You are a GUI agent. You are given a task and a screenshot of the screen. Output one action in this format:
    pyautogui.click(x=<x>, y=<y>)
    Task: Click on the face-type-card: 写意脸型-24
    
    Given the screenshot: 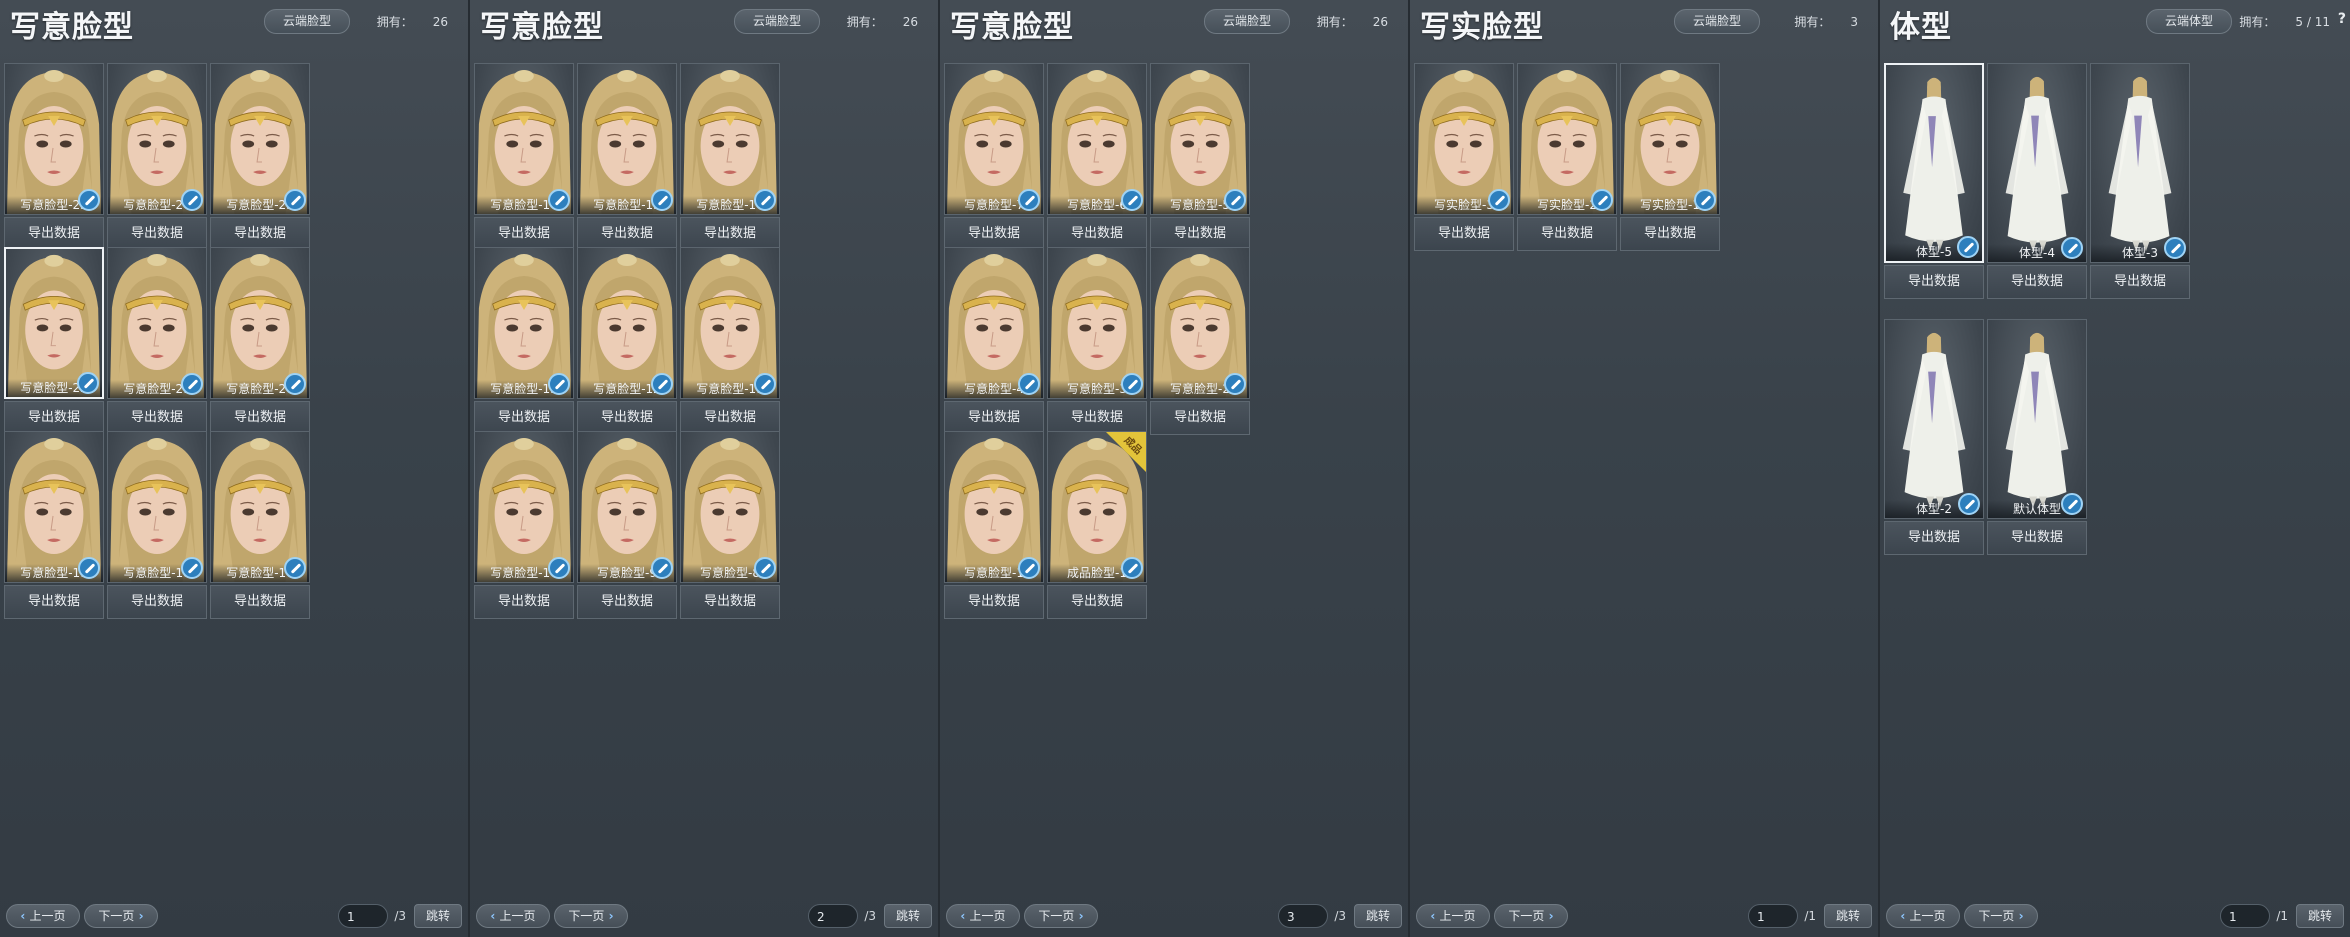 What is the action you would take?
    pyautogui.click(x=157, y=139)
    